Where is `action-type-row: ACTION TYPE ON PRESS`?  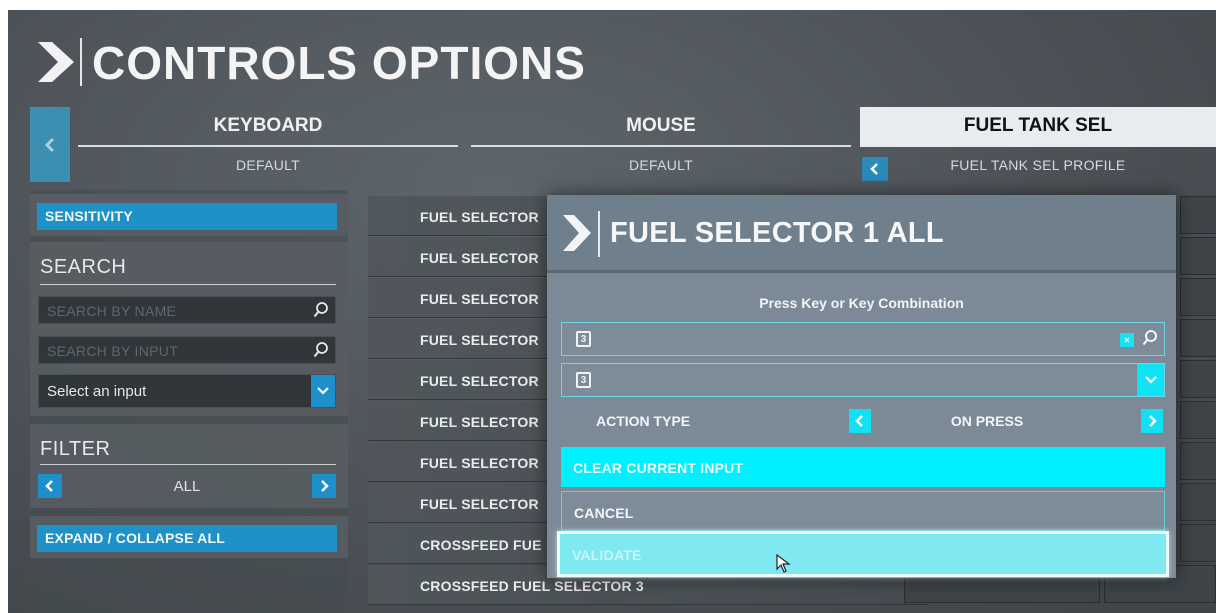
action-type-row: ACTION TYPE ON PRESS is located at coordinates (861, 422).